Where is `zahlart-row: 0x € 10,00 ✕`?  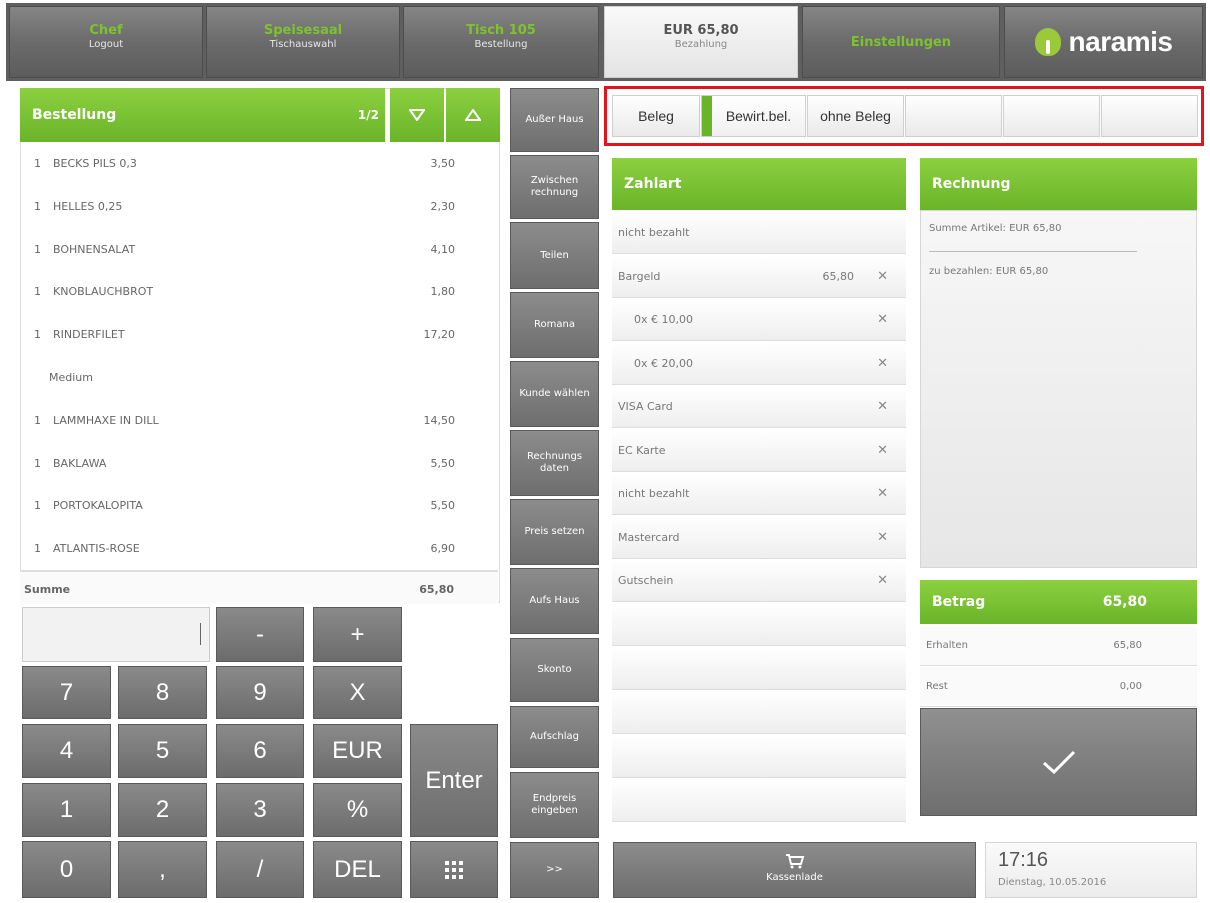 zahlart-row: 0x € 10,00 ✕ is located at coordinates (759, 320).